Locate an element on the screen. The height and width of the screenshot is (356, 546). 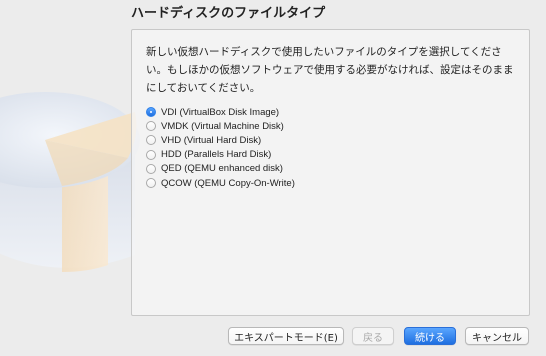
option-label: VDI (VirtualBox Disk Image) is located at coordinates (220, 112).